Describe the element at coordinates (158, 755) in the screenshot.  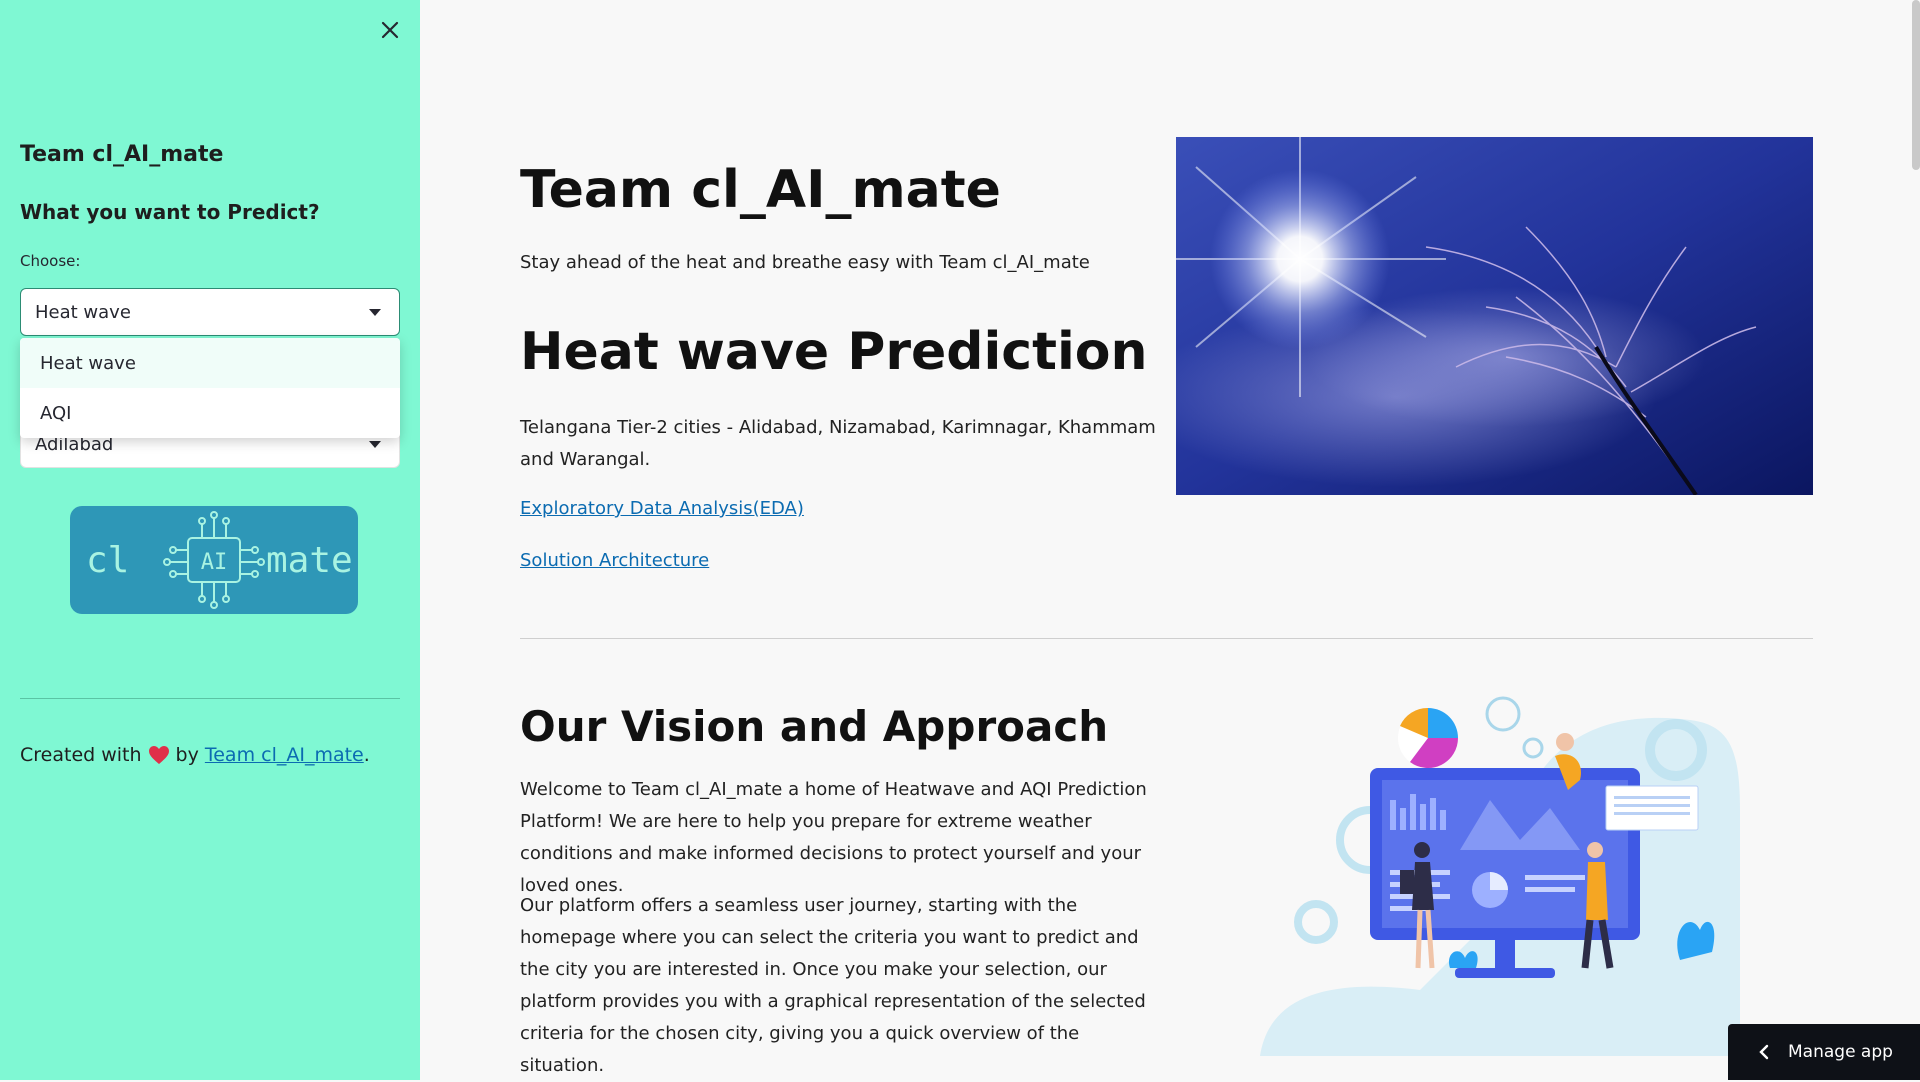
I see `heart-icon` at that location.